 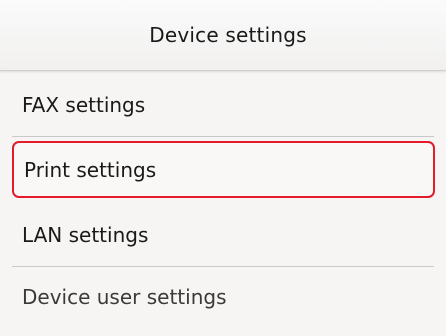 I want to click on menu-item-label: Print settings, so click(x=90, y=169).